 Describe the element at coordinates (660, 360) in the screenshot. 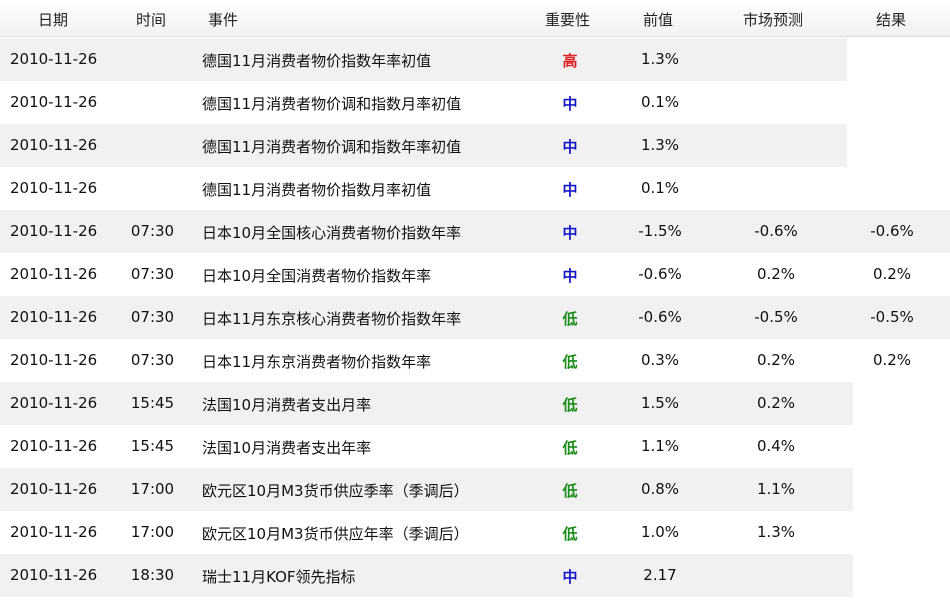

I see `cell-previous: 0.3%` at that location.